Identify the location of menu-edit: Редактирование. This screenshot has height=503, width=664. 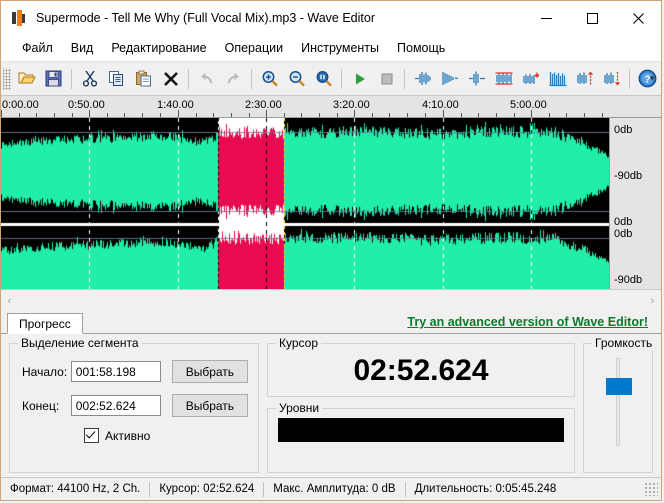
(158, 48).